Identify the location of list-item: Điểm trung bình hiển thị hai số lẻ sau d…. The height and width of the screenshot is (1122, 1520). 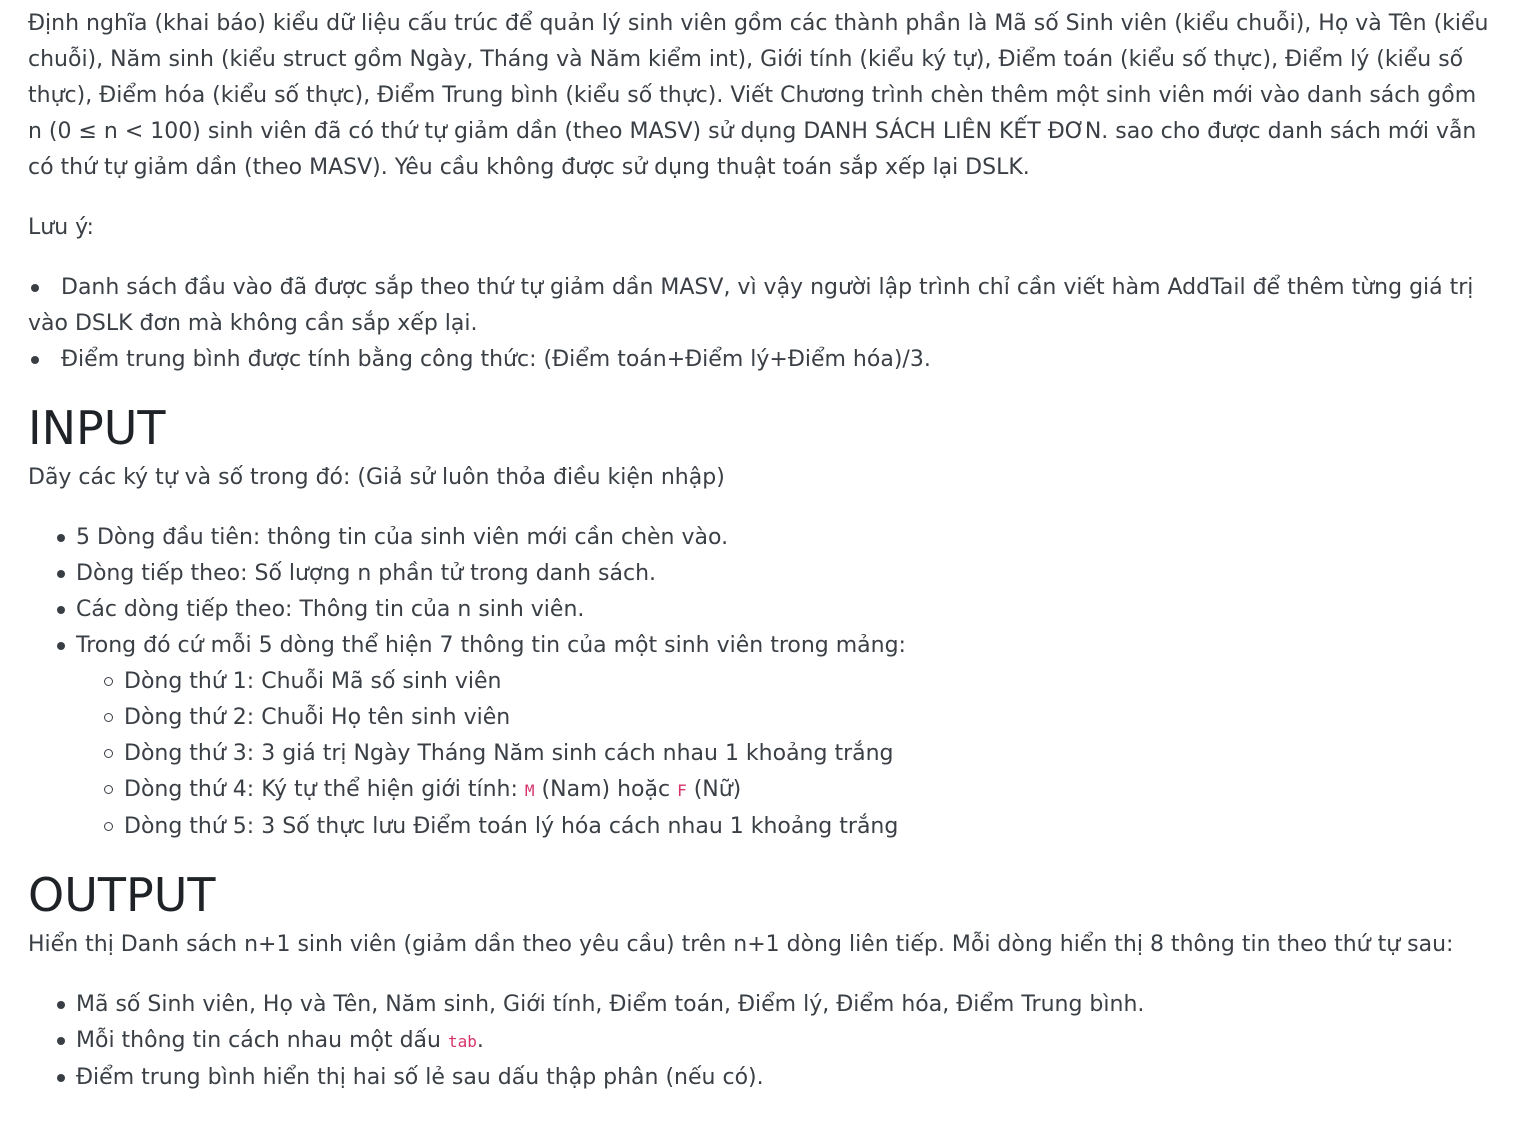
(774, 1078).